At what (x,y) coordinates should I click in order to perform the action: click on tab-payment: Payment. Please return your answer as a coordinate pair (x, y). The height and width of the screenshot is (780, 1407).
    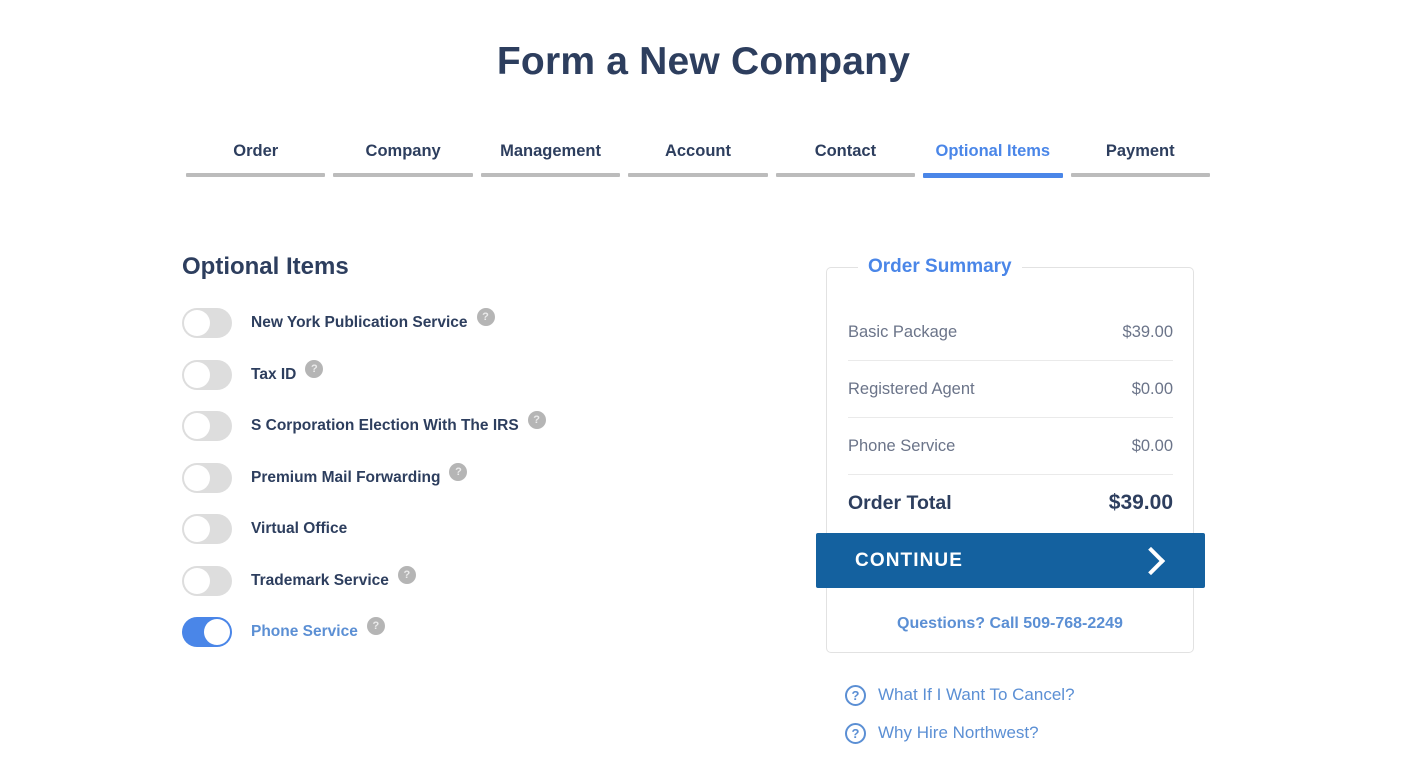
    Looking at the image, I should click on (1140, 155).